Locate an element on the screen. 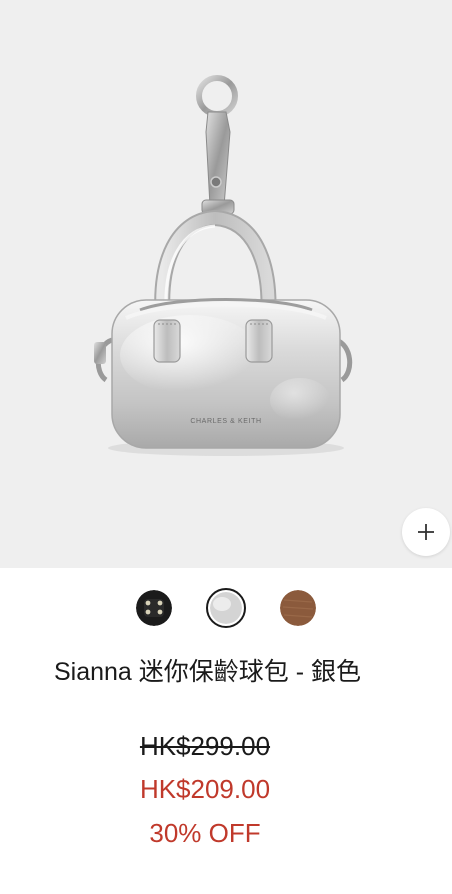 The height and width of the screenshot is (894, 452). swatch-brown-dot is located at coordinates (298, 608).